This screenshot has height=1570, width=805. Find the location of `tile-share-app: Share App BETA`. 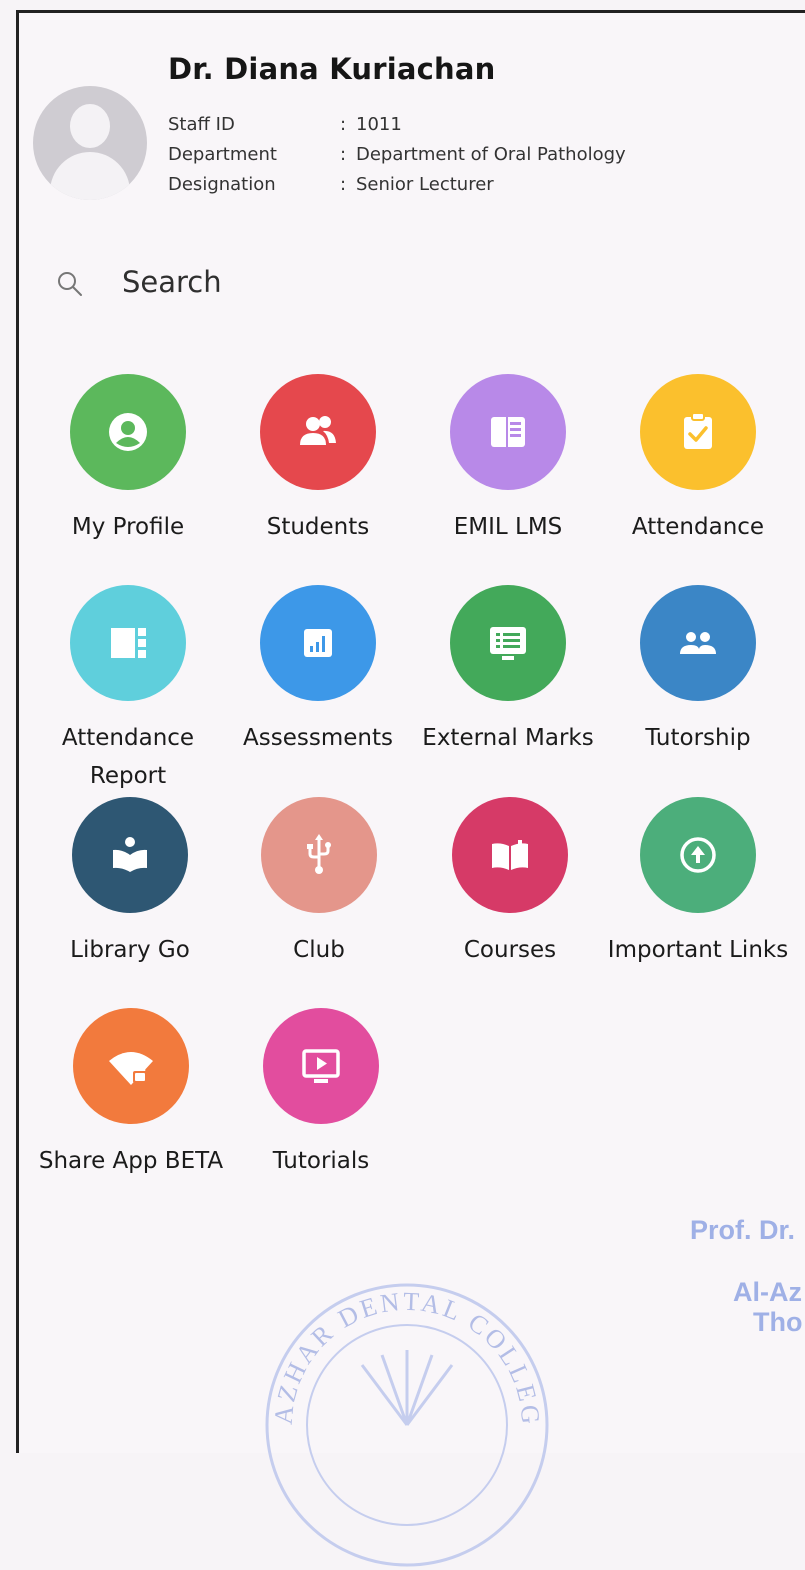

tile-share-app: Share App BETA is located at coordinates (131, 1094).